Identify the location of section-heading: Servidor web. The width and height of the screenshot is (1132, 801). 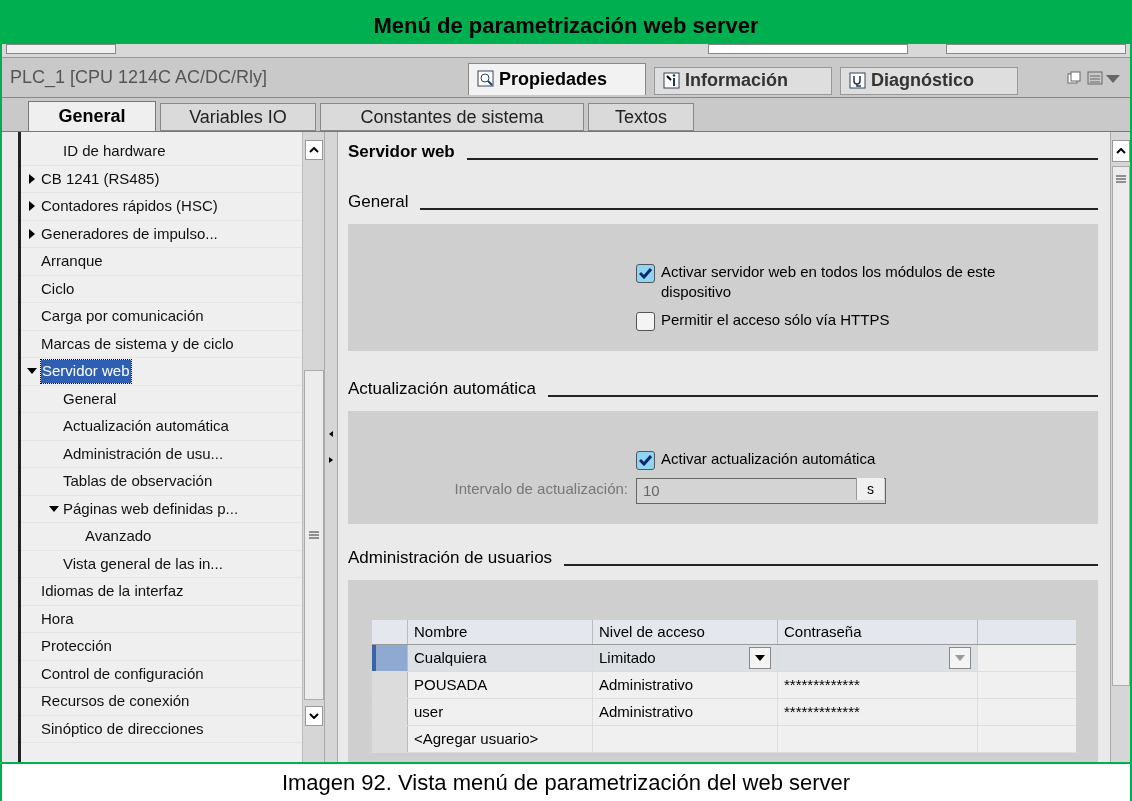
(401, 151).